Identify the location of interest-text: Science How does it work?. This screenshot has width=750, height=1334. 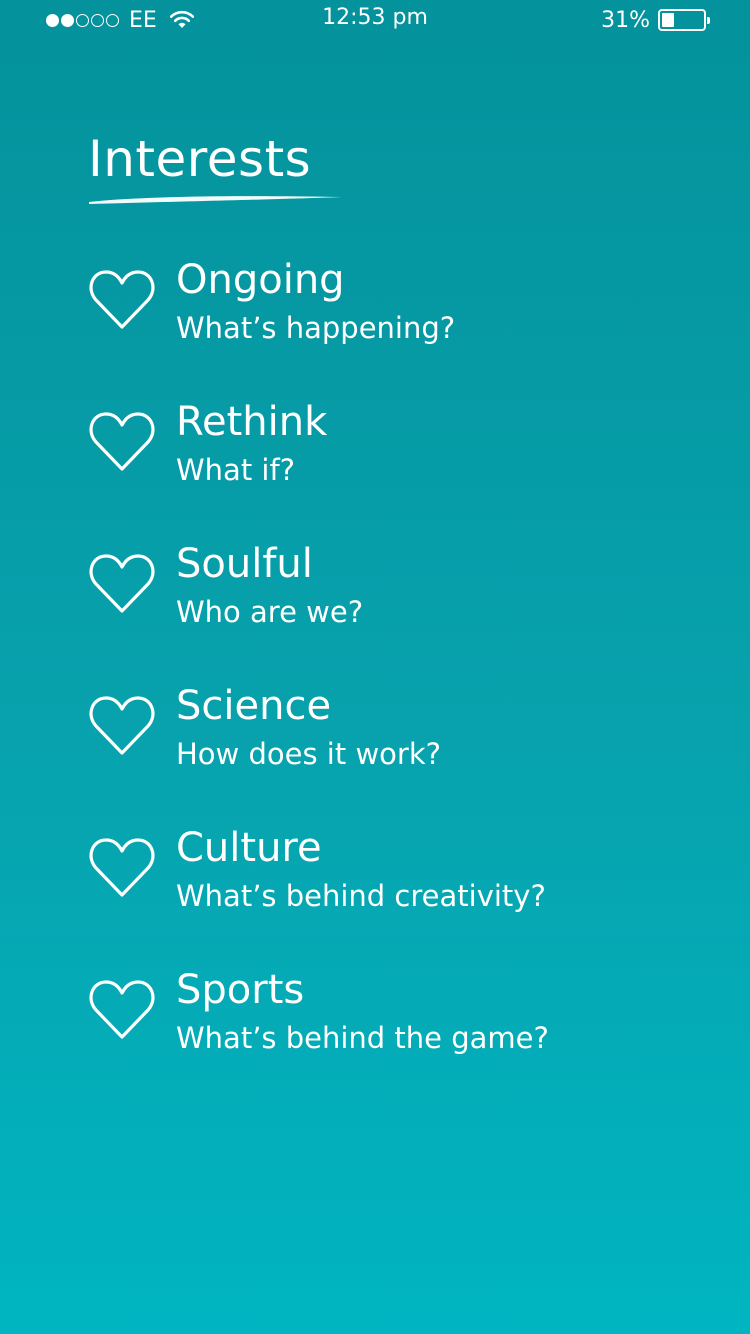
(308, 729).